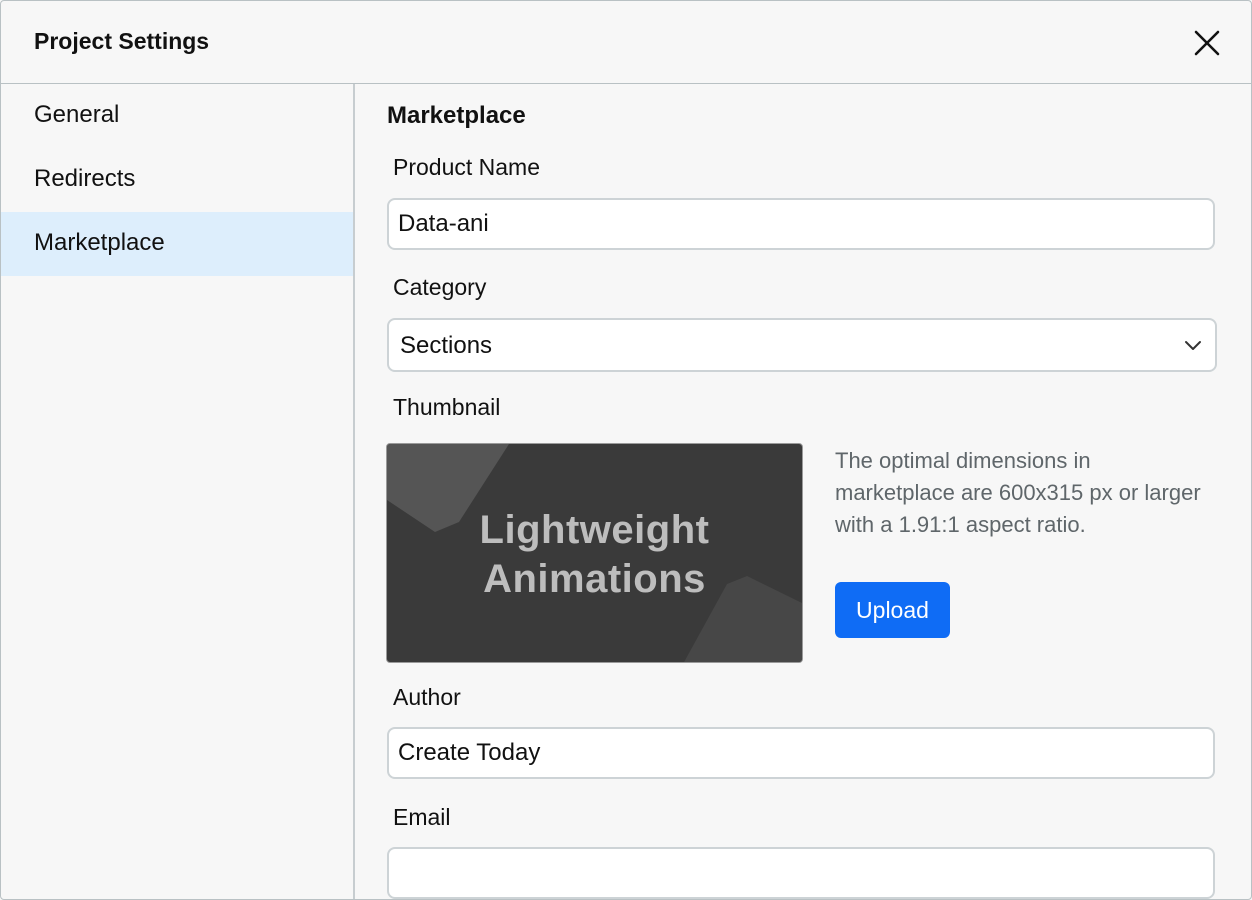 This screenshot has width=1252, height=900. What do you see at coordinates (77, 114) in the screenshot?
I see `sidebar-item-label: General` at bounding box center [77, 114].